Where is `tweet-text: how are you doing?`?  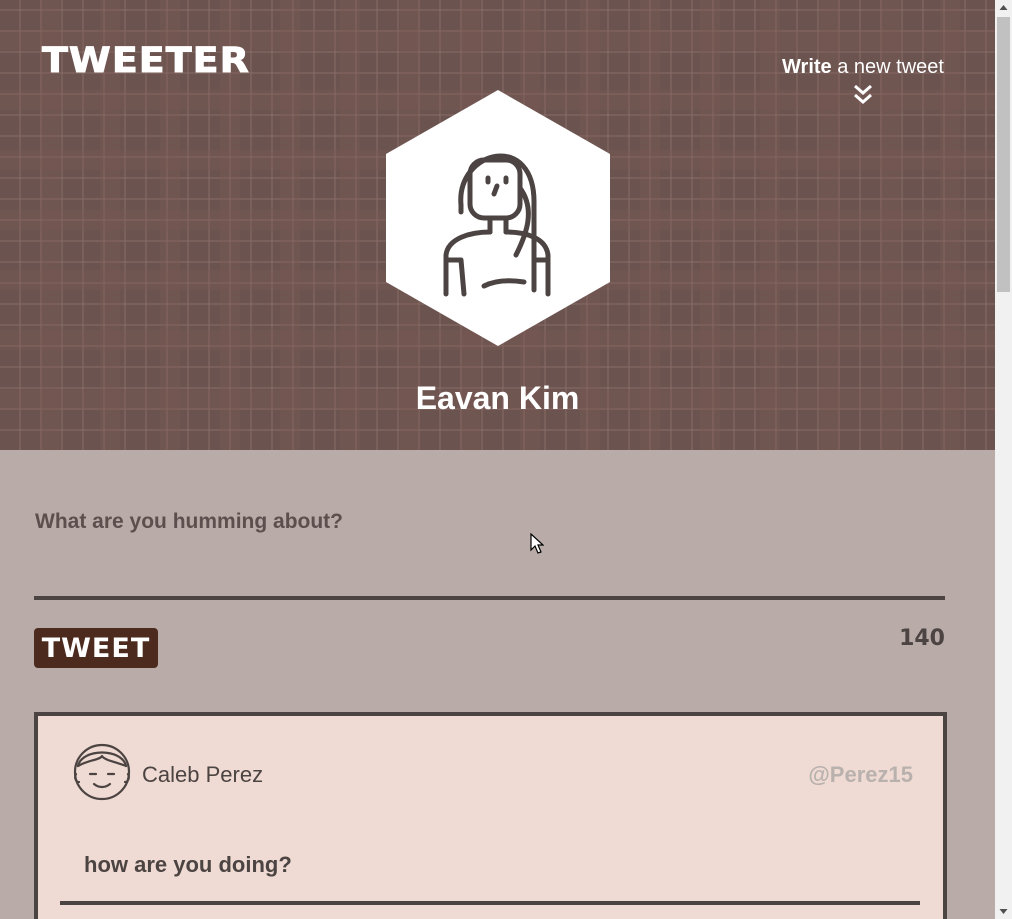
tweet-text: how are you doing? is located at coordinates (188, 864).